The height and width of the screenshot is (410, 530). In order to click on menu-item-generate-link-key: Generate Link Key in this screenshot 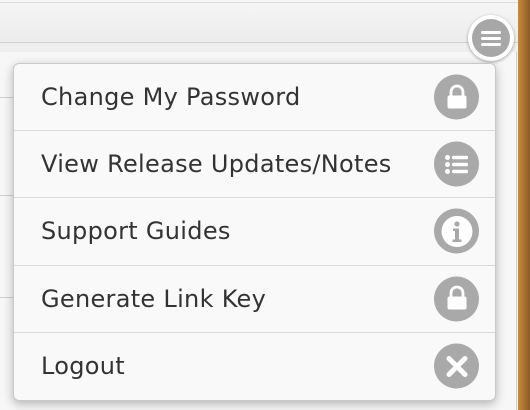, I will do `click(254, 299)`.